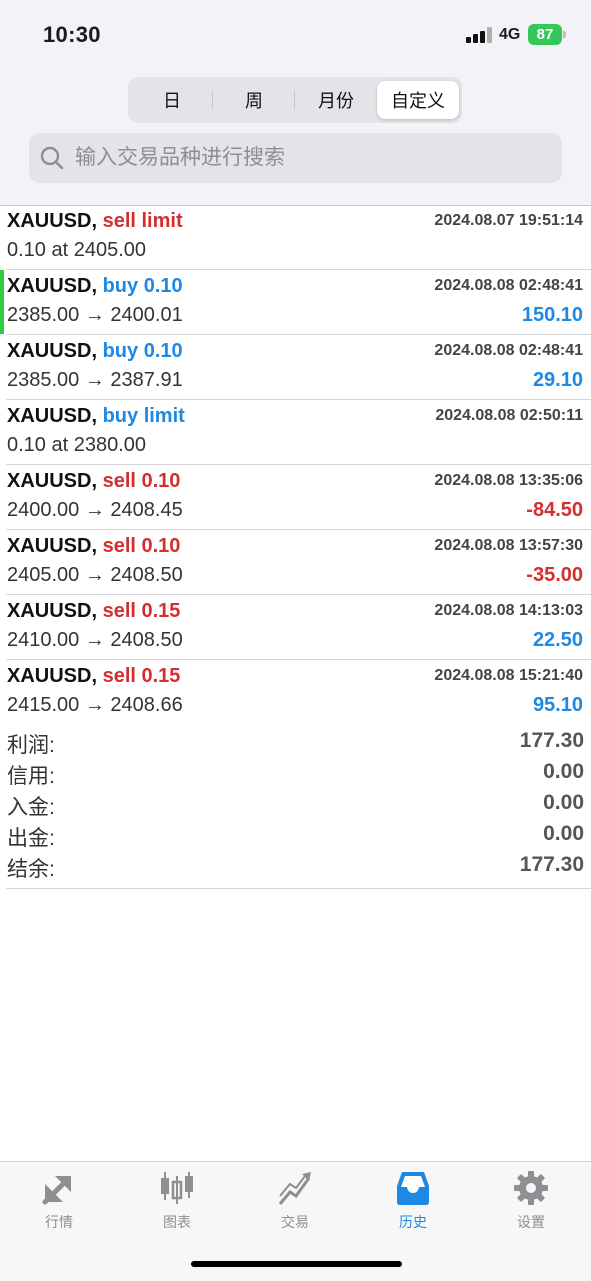  I want to click on status-bar: 10:30 4G 87, so click(295, 35).